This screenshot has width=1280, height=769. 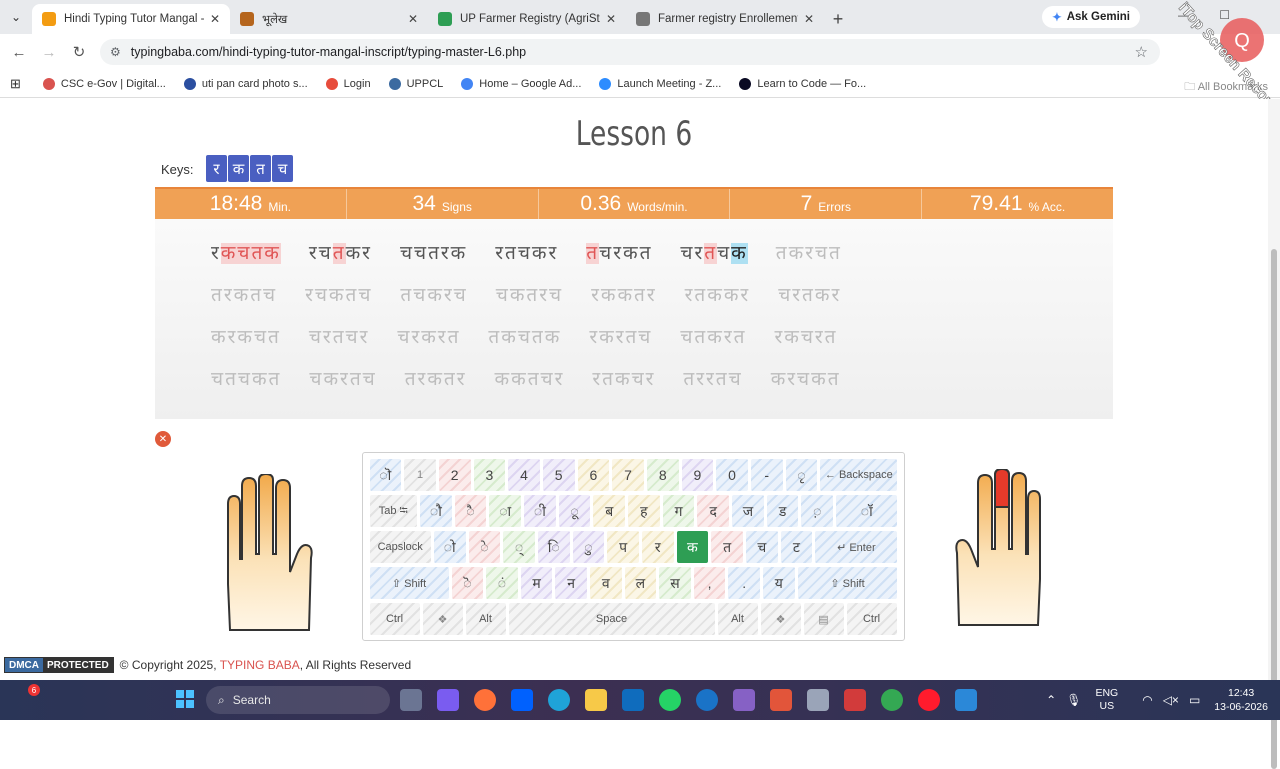 I want to click on key-7: 7, so click(x=628, y=475).